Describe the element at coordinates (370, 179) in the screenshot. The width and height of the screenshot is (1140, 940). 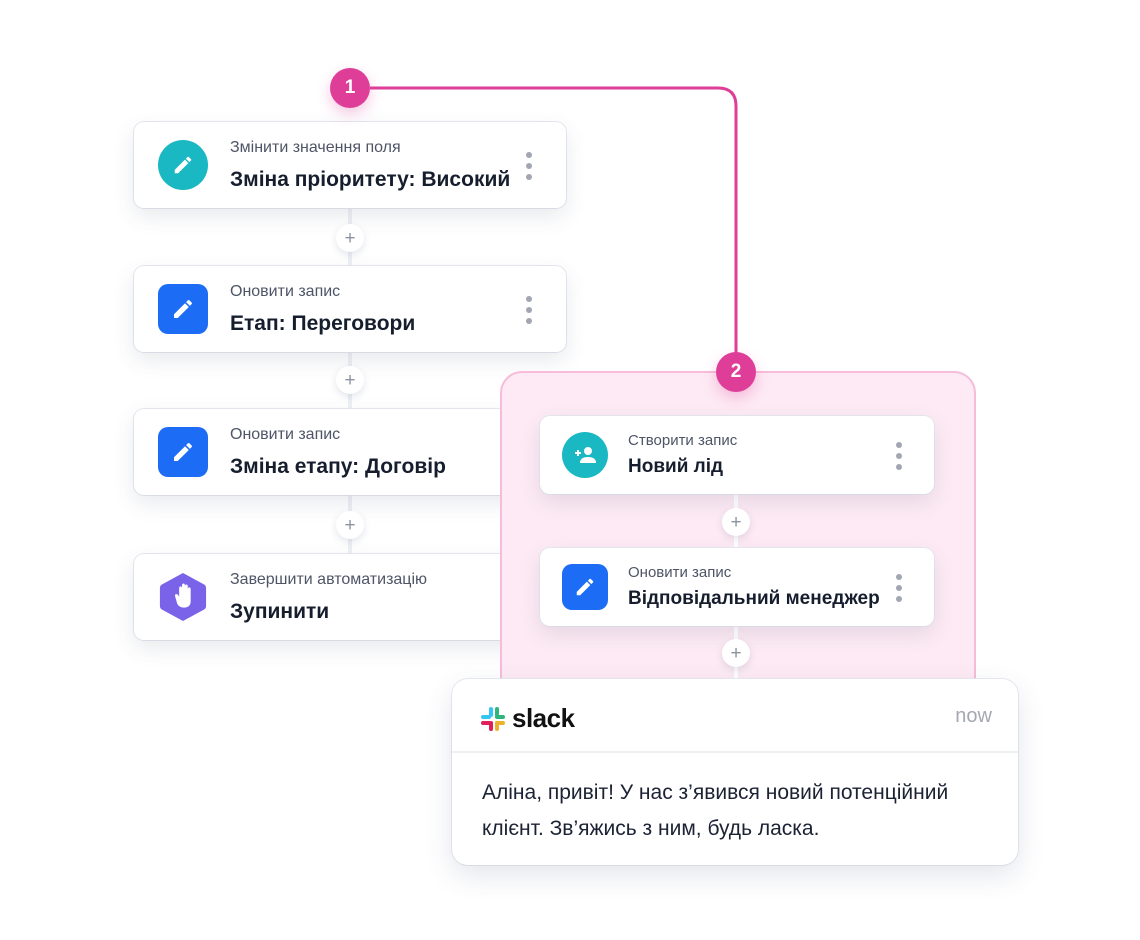
I see `step-title: Зміна пріоритету: Високий` at that location.